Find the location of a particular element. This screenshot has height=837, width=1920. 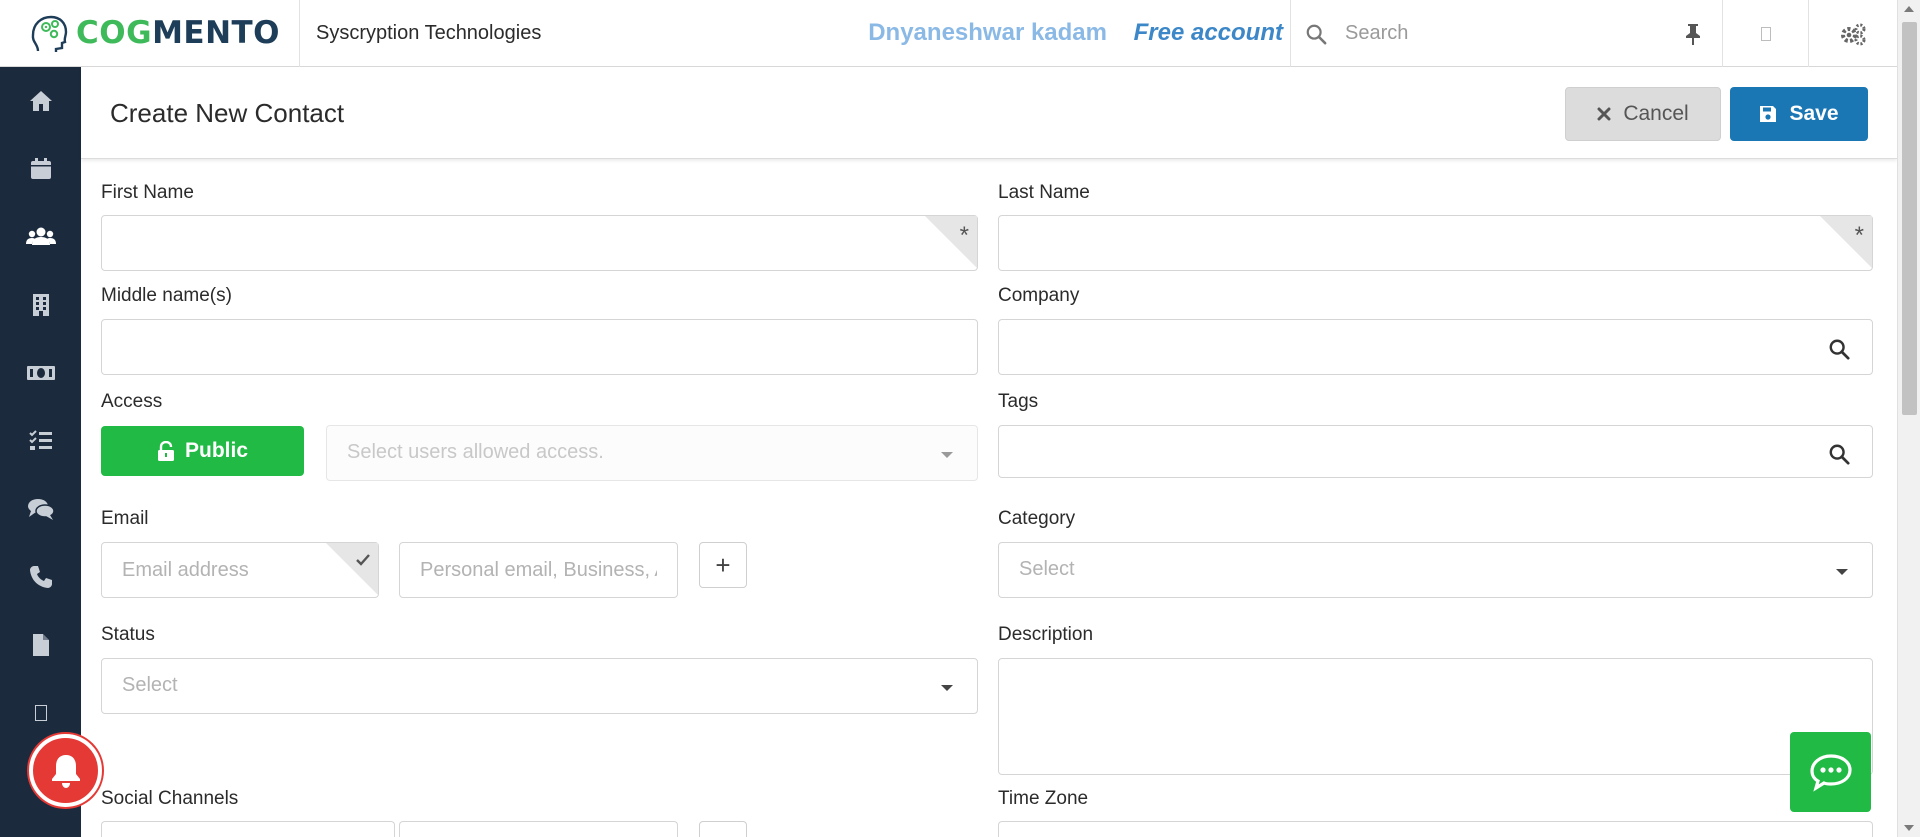

sidebar-item-calls is located at coordinates (40, 577).